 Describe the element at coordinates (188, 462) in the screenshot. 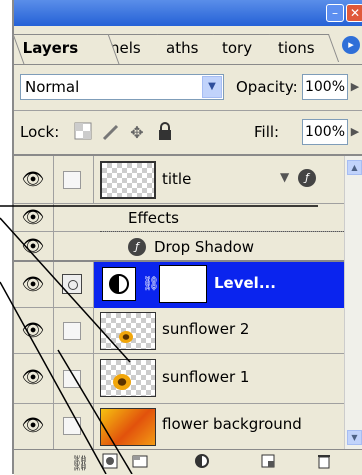

I see `layers-bottom-toolbar: ⛓` at that location.